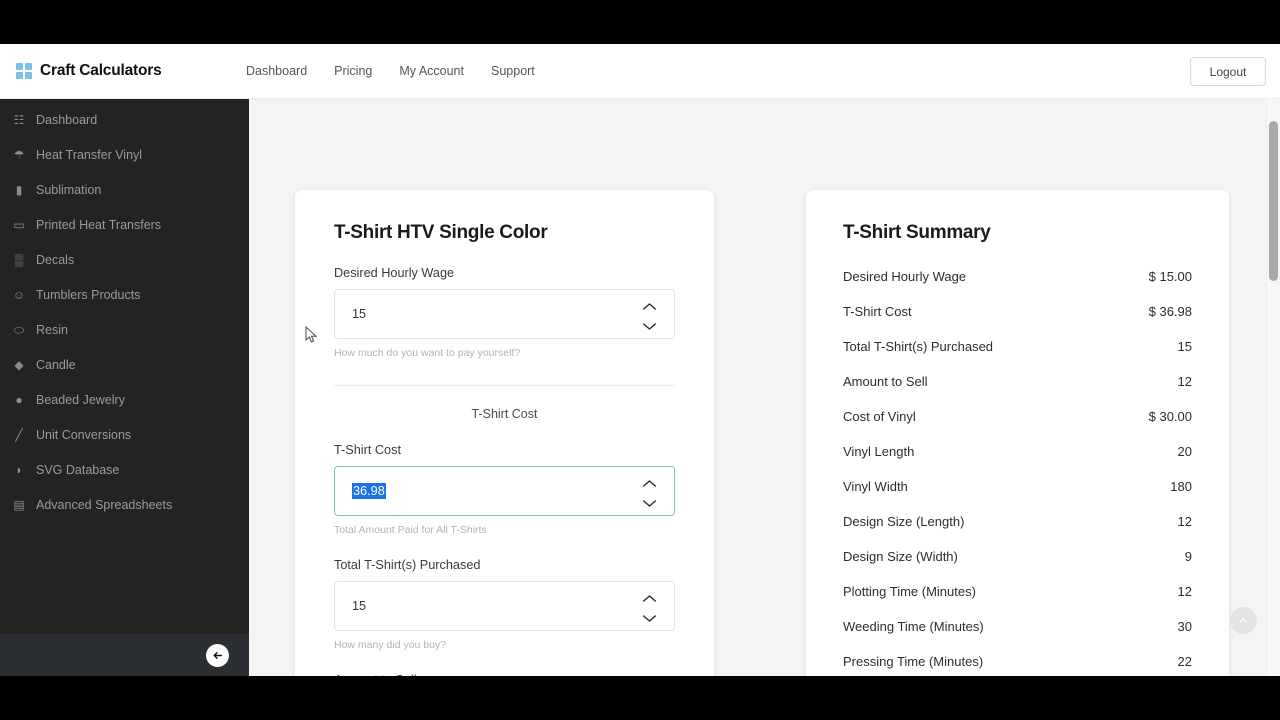  Describe the element at coordinates (1017, 661) in the screenshot. I see `summary-row: Pressing Time (Minutes) 22` at that location.